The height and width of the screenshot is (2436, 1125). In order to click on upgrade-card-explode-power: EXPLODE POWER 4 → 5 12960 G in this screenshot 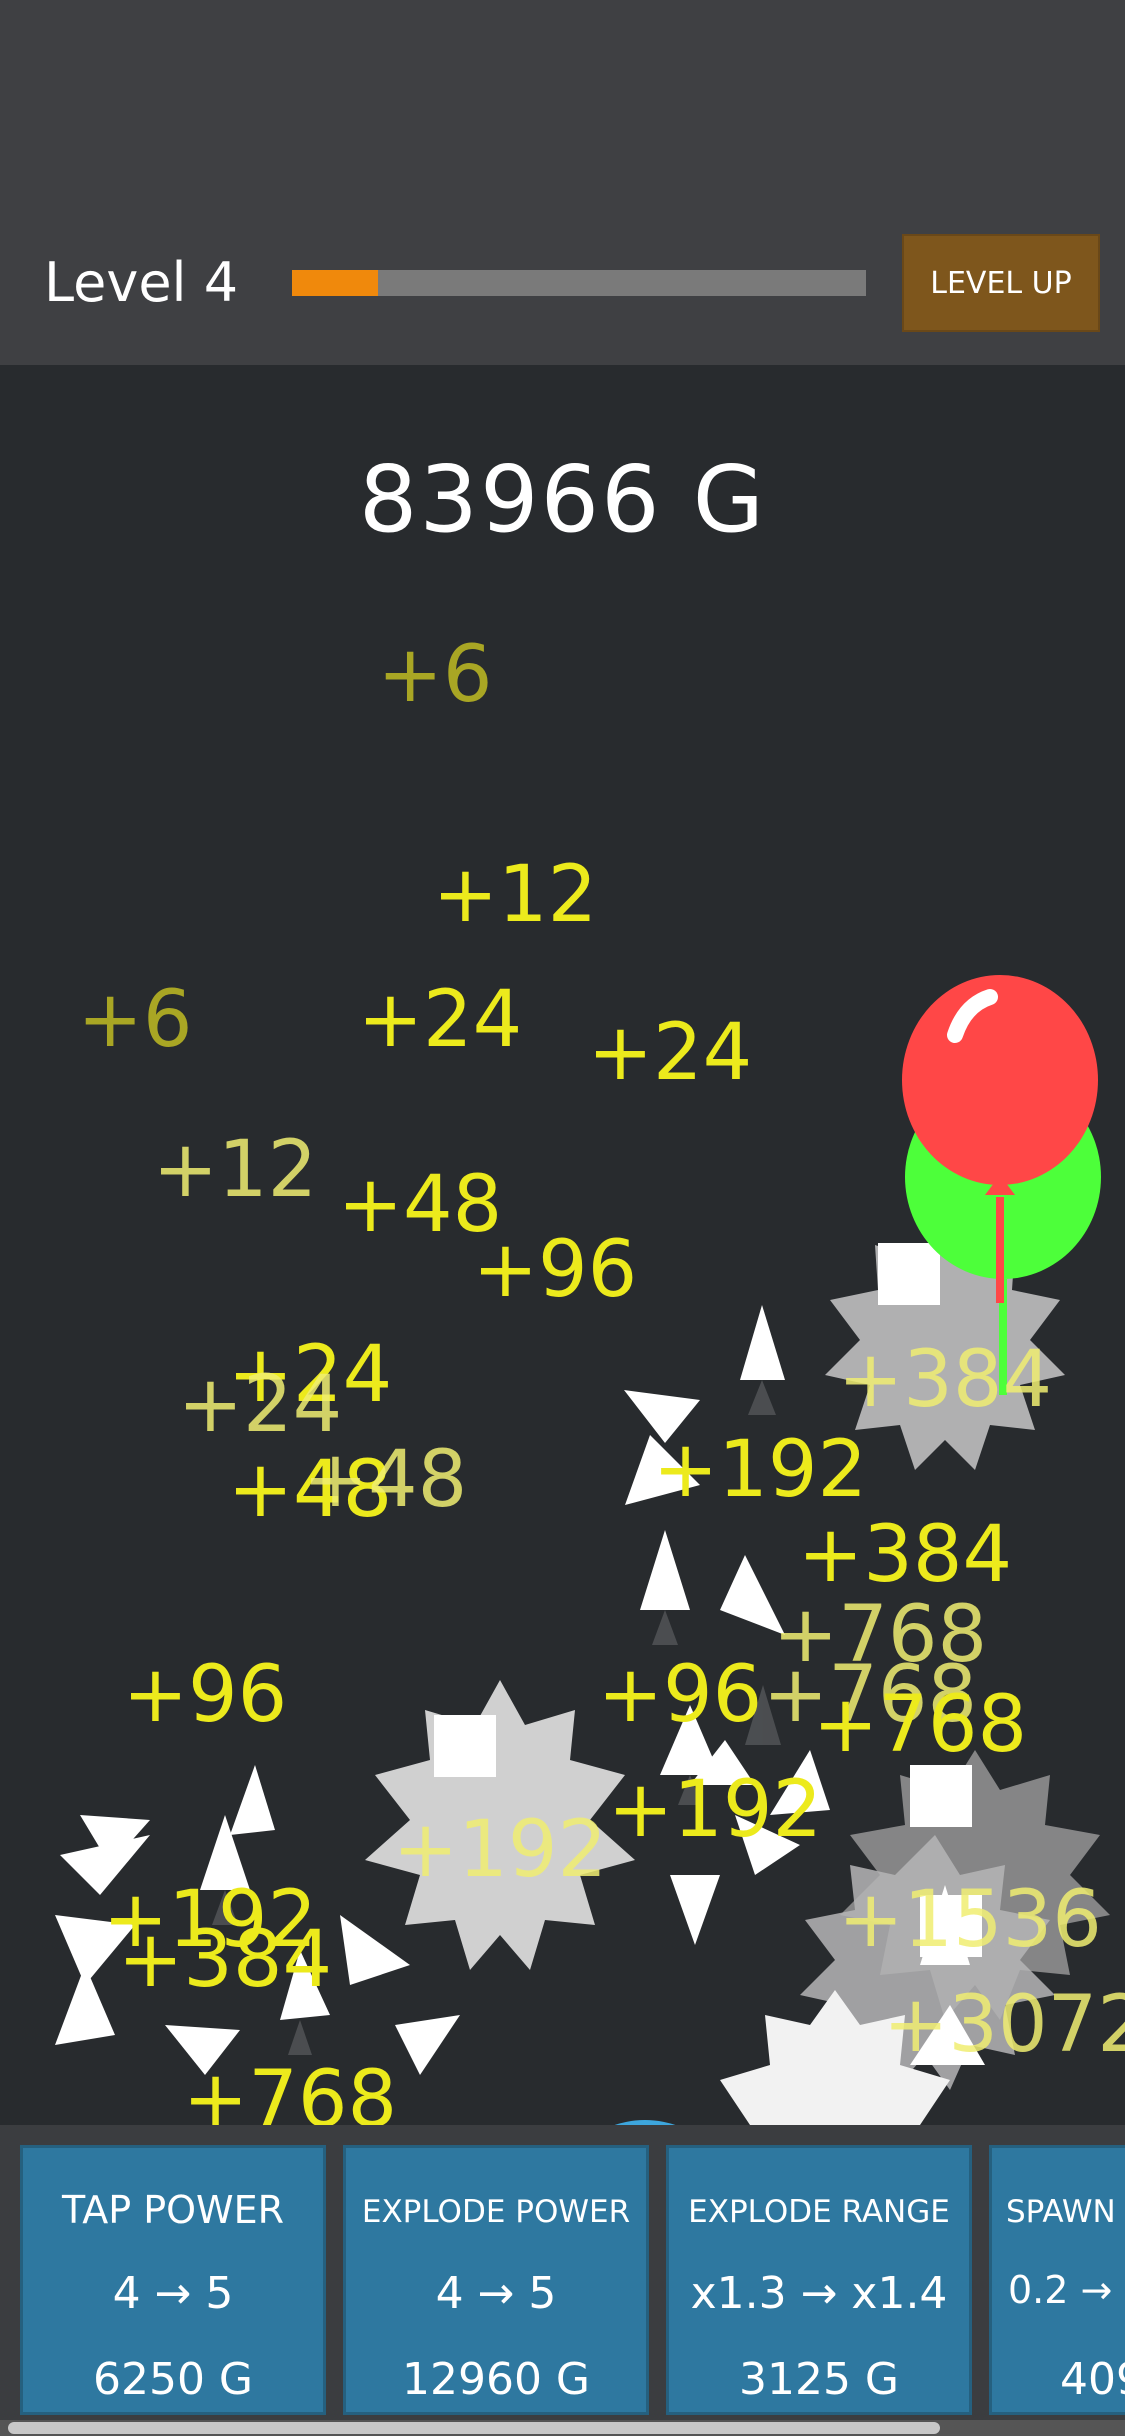, I will do `click(496, 2280)`.